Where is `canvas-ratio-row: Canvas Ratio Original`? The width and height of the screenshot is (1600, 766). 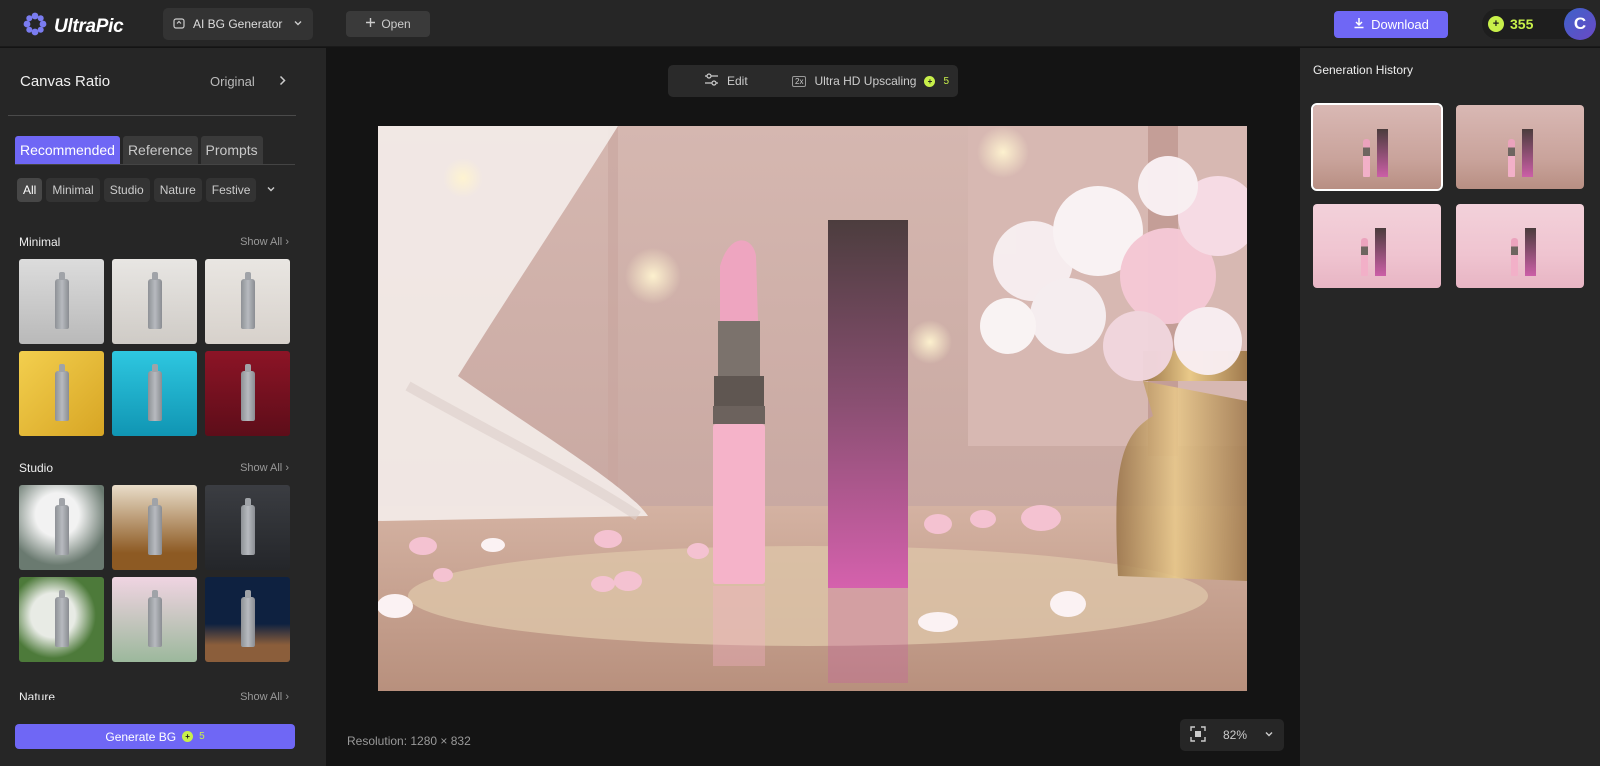 canvas-ratio-row: Canvas Ratio Original is located at coordinates (152, 82).